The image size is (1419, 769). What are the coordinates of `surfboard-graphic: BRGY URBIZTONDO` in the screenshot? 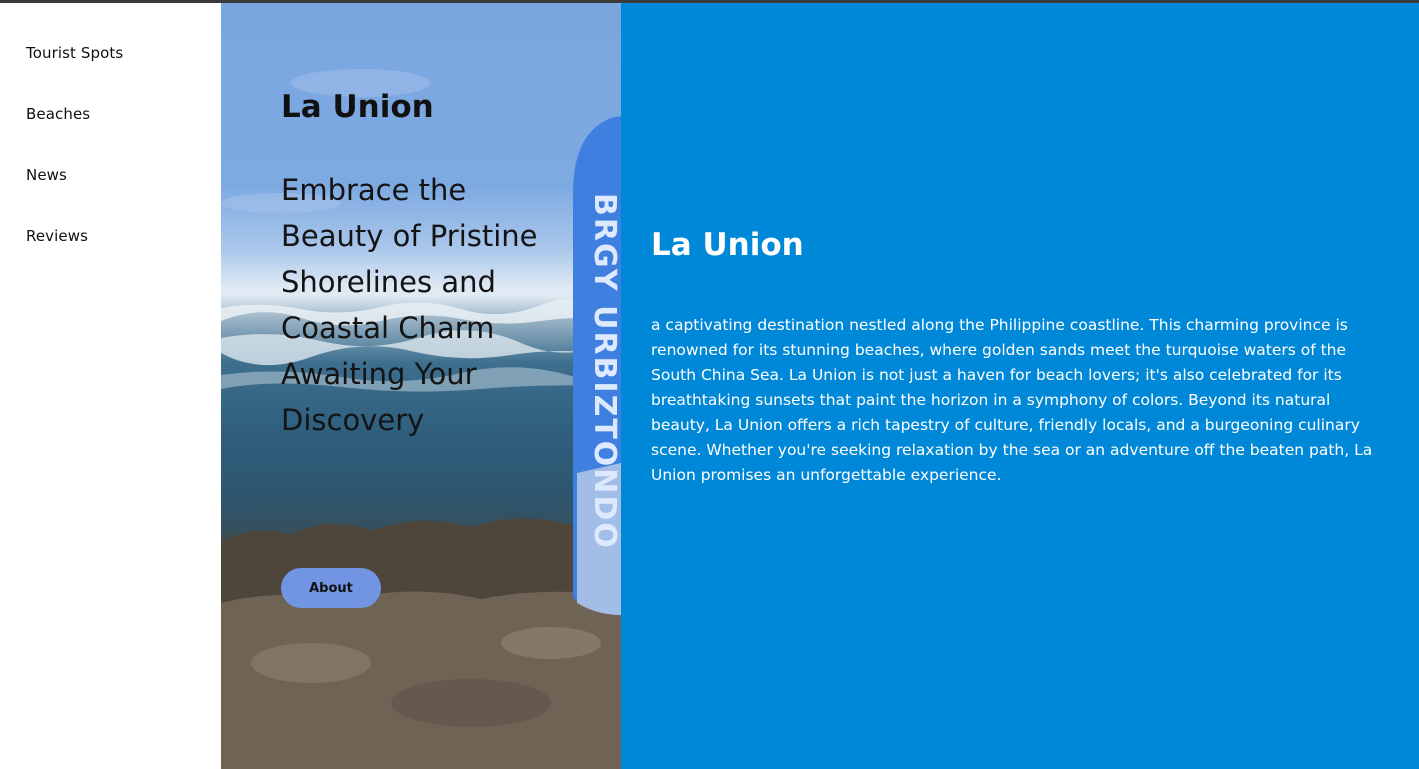 It's located at (597, 365).